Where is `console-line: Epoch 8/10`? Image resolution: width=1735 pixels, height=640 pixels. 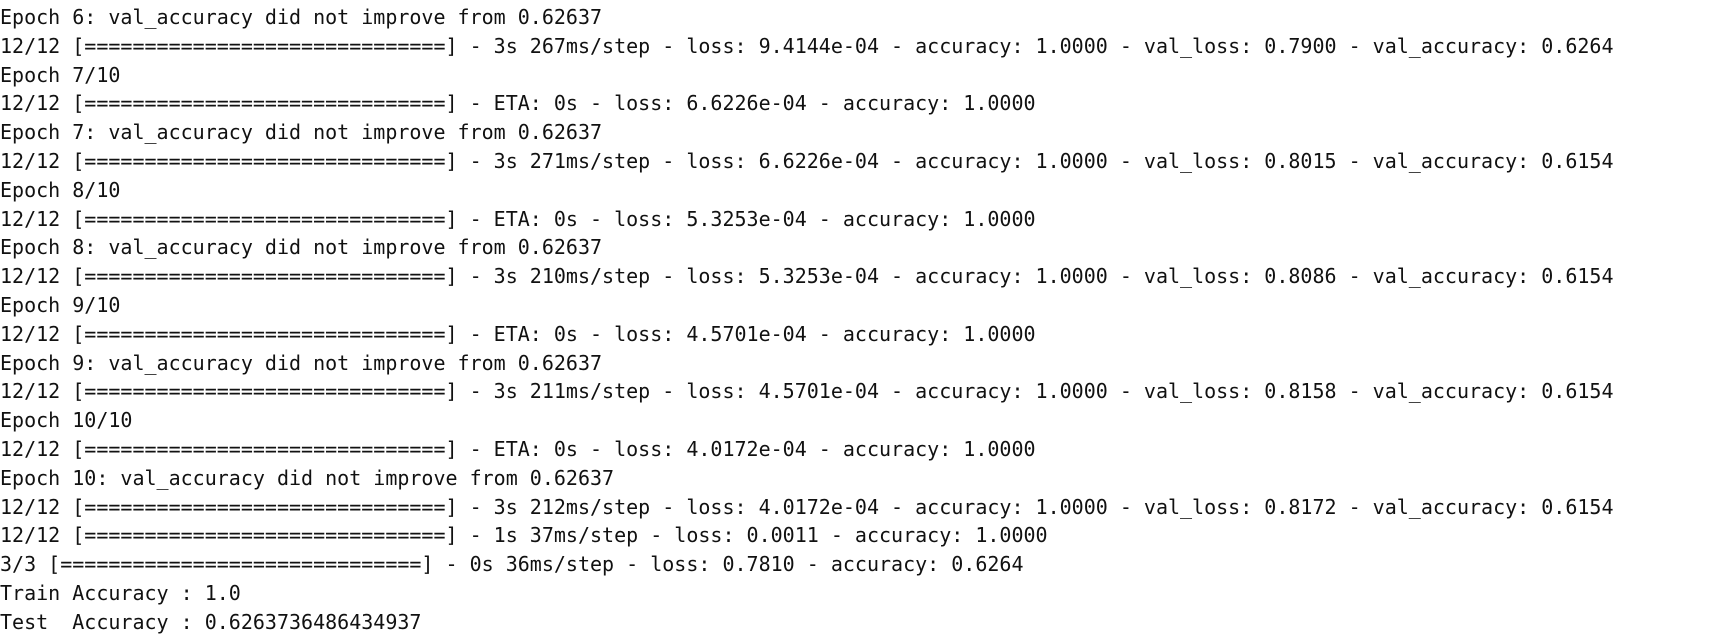
console-line: Epoch 8/10 is located at coordinates (60, 189).